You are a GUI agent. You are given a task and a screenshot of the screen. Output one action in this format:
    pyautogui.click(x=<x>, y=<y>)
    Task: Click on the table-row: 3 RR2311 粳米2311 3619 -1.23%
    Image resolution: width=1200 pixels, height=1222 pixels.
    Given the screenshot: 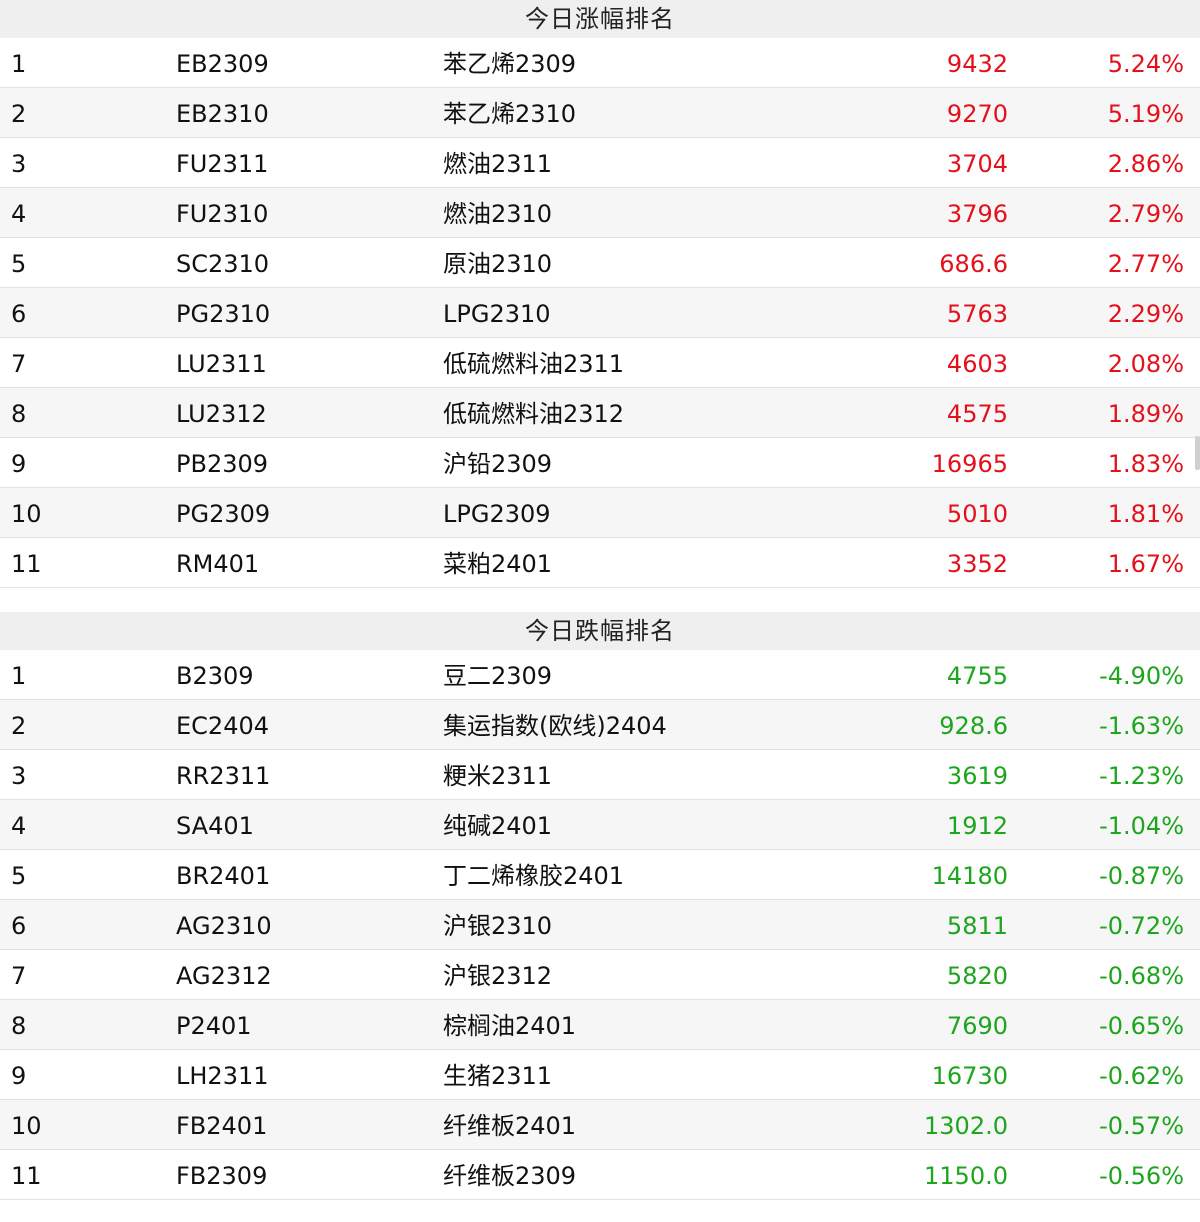 What is the action you would take?
    pyautogui.click(x=600, y=775)
    